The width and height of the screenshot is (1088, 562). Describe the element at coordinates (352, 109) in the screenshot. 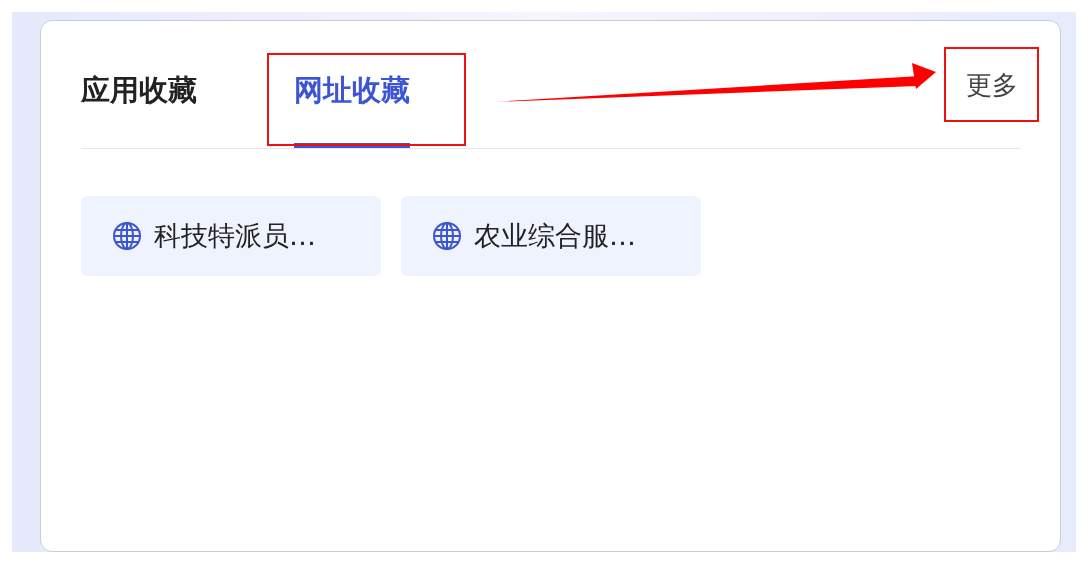

I see `tab: 网址收藏` at that location.